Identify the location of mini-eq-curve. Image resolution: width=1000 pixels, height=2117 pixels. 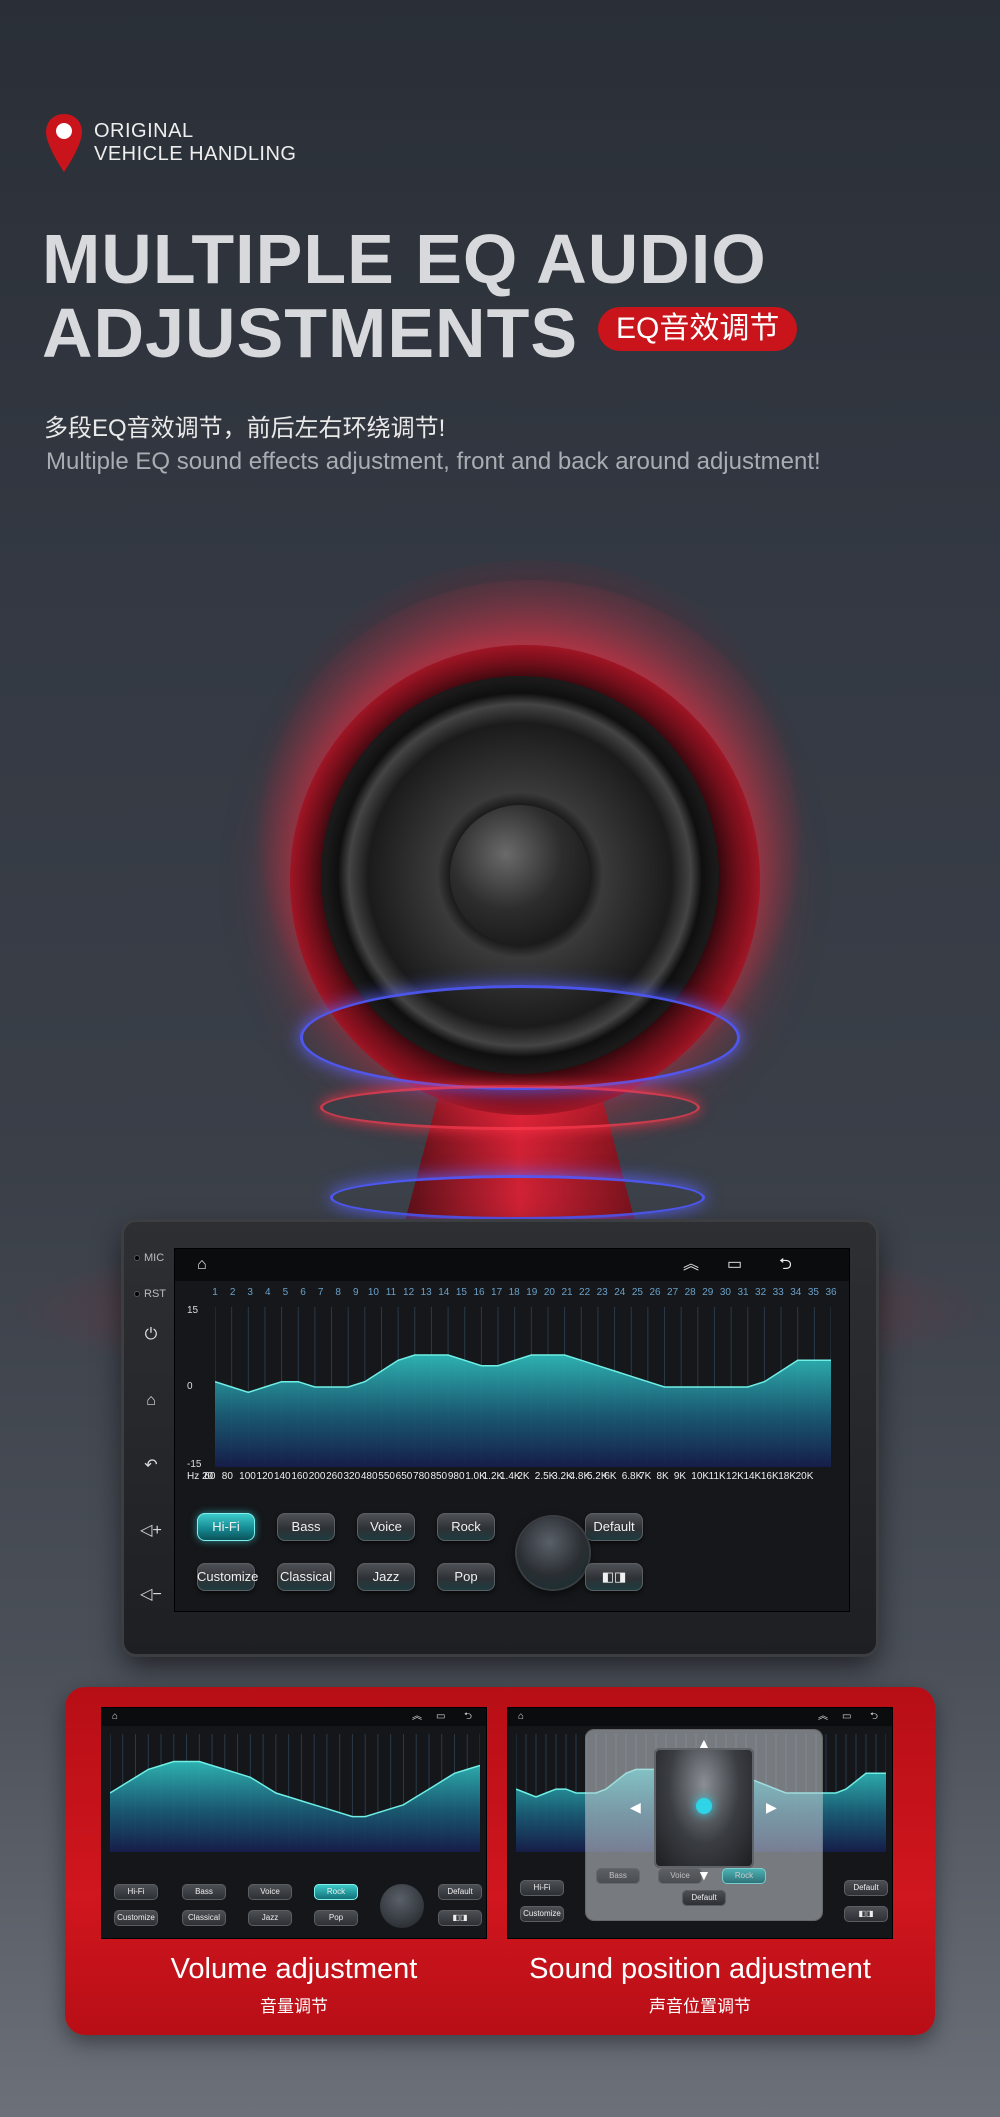
(295, 1793).